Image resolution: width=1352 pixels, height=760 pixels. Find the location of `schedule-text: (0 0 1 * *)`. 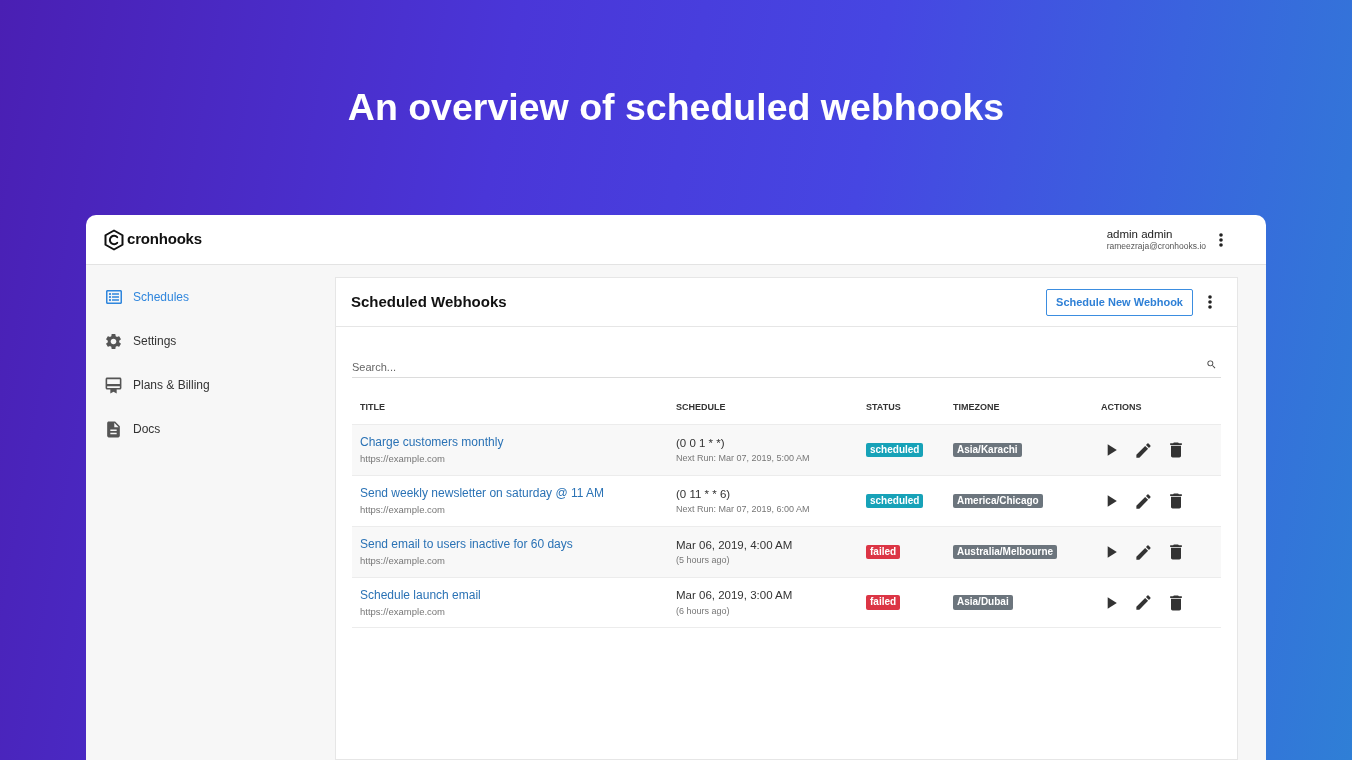

schedule-text: (0 0 1 * *) is located at coordinates (701, 443).